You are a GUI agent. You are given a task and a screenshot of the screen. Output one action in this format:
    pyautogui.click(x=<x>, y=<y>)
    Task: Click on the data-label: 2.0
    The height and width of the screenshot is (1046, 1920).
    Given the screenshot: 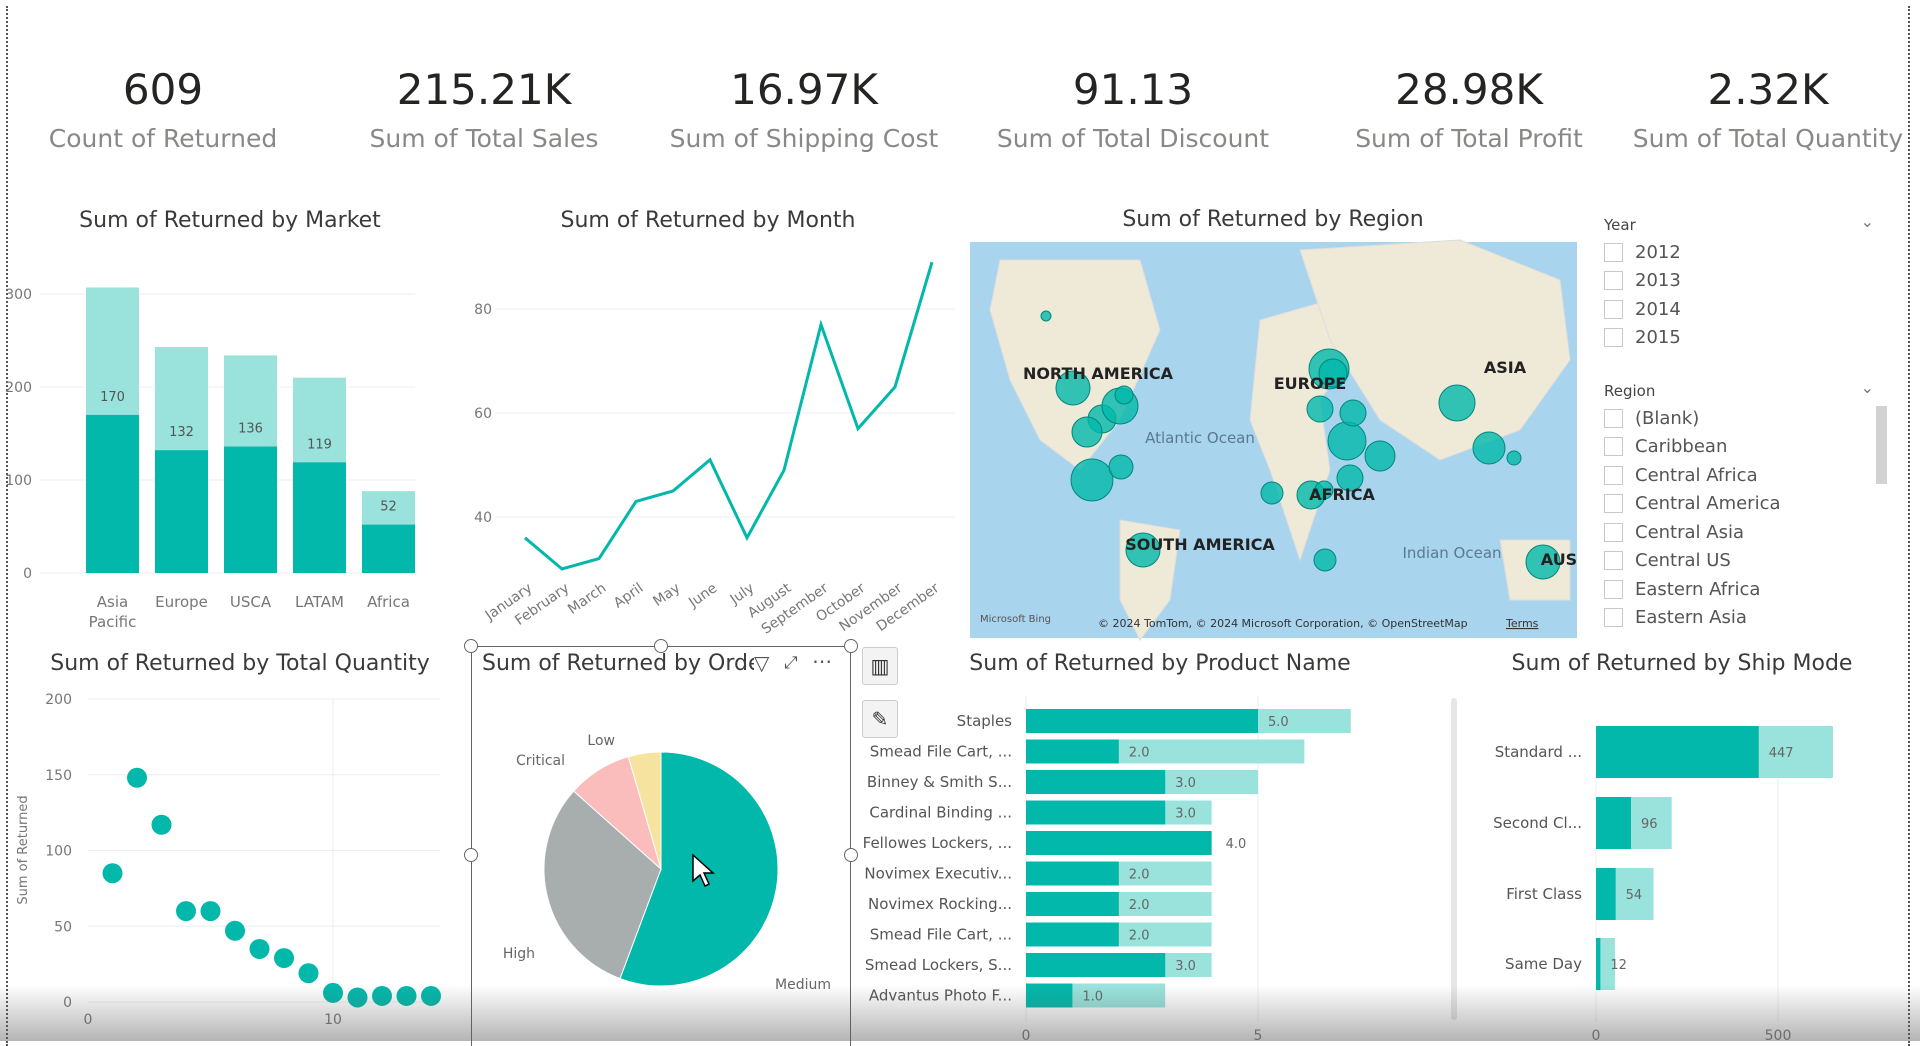 What is the action you would take?
    pyautogui.click(x=1139, y=753)
    